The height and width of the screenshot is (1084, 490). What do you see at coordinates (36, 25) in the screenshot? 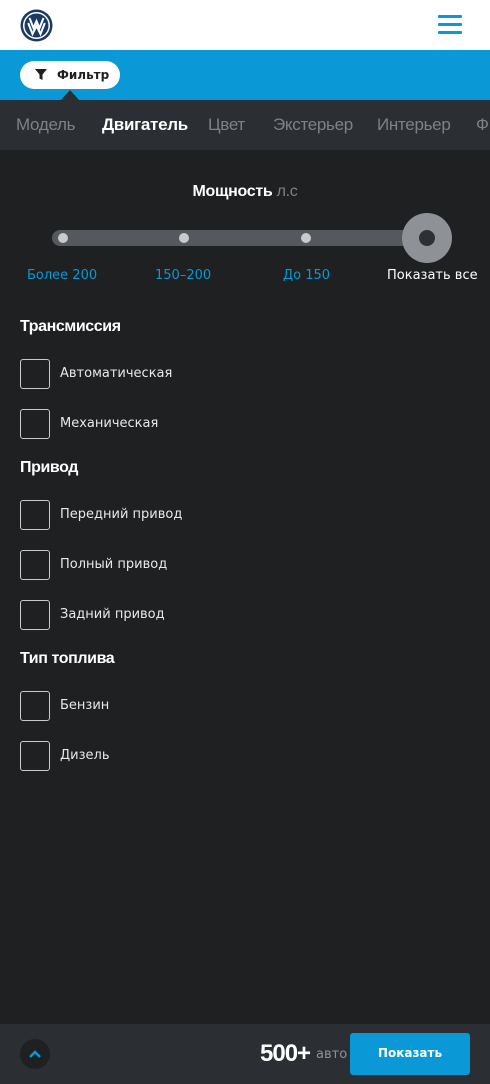
I see `volkswagen-logo` at bounding box center [36, 25].